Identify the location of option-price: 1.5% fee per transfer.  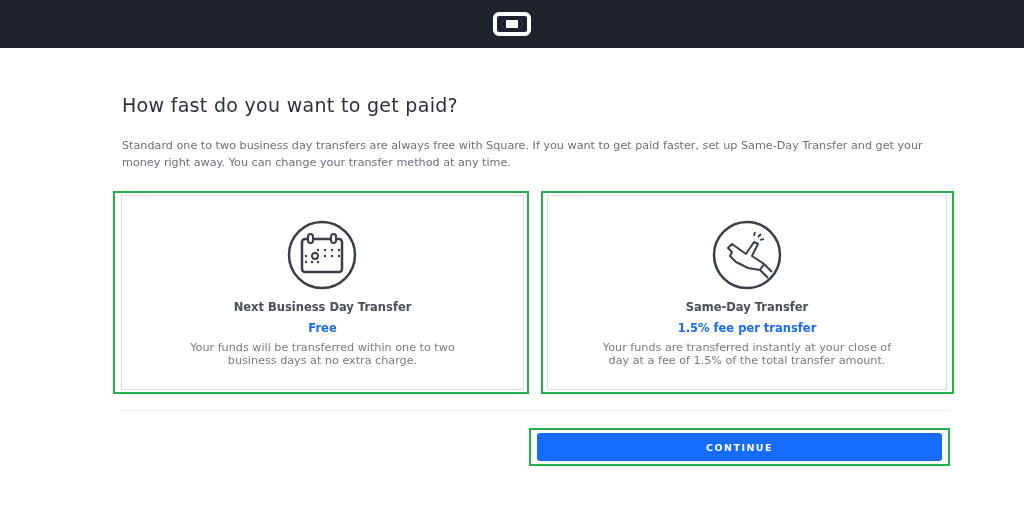
(747, 328).